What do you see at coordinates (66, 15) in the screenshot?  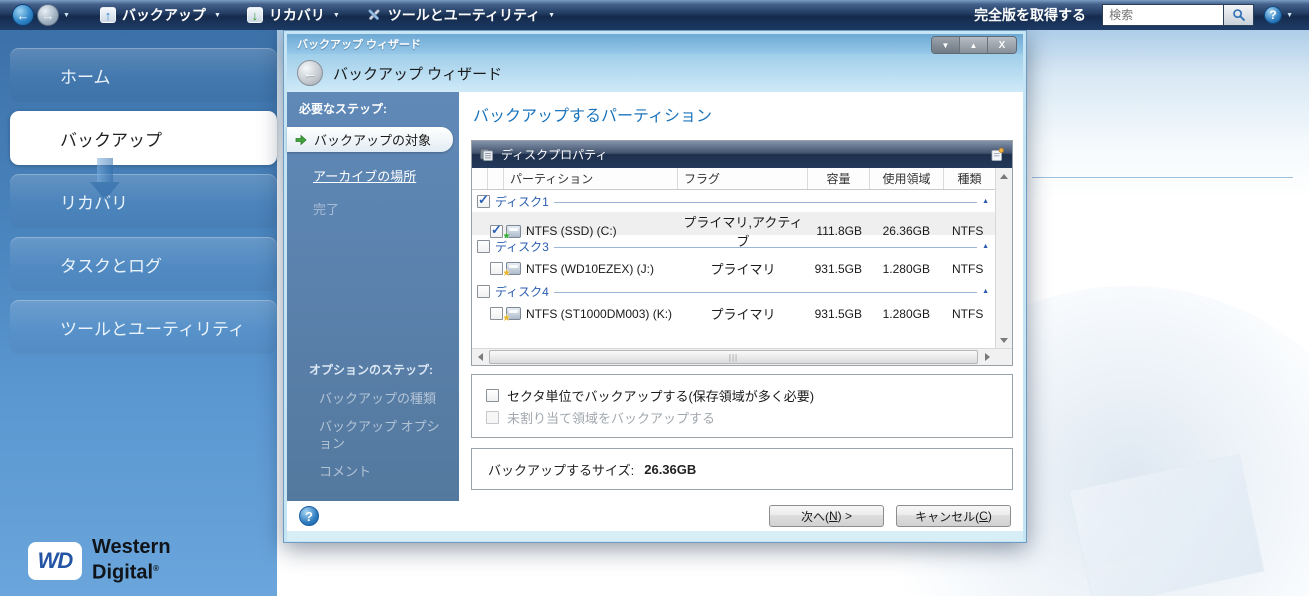 I see `nav-history-dropdown: ▼` at bounding box center [66, 15].